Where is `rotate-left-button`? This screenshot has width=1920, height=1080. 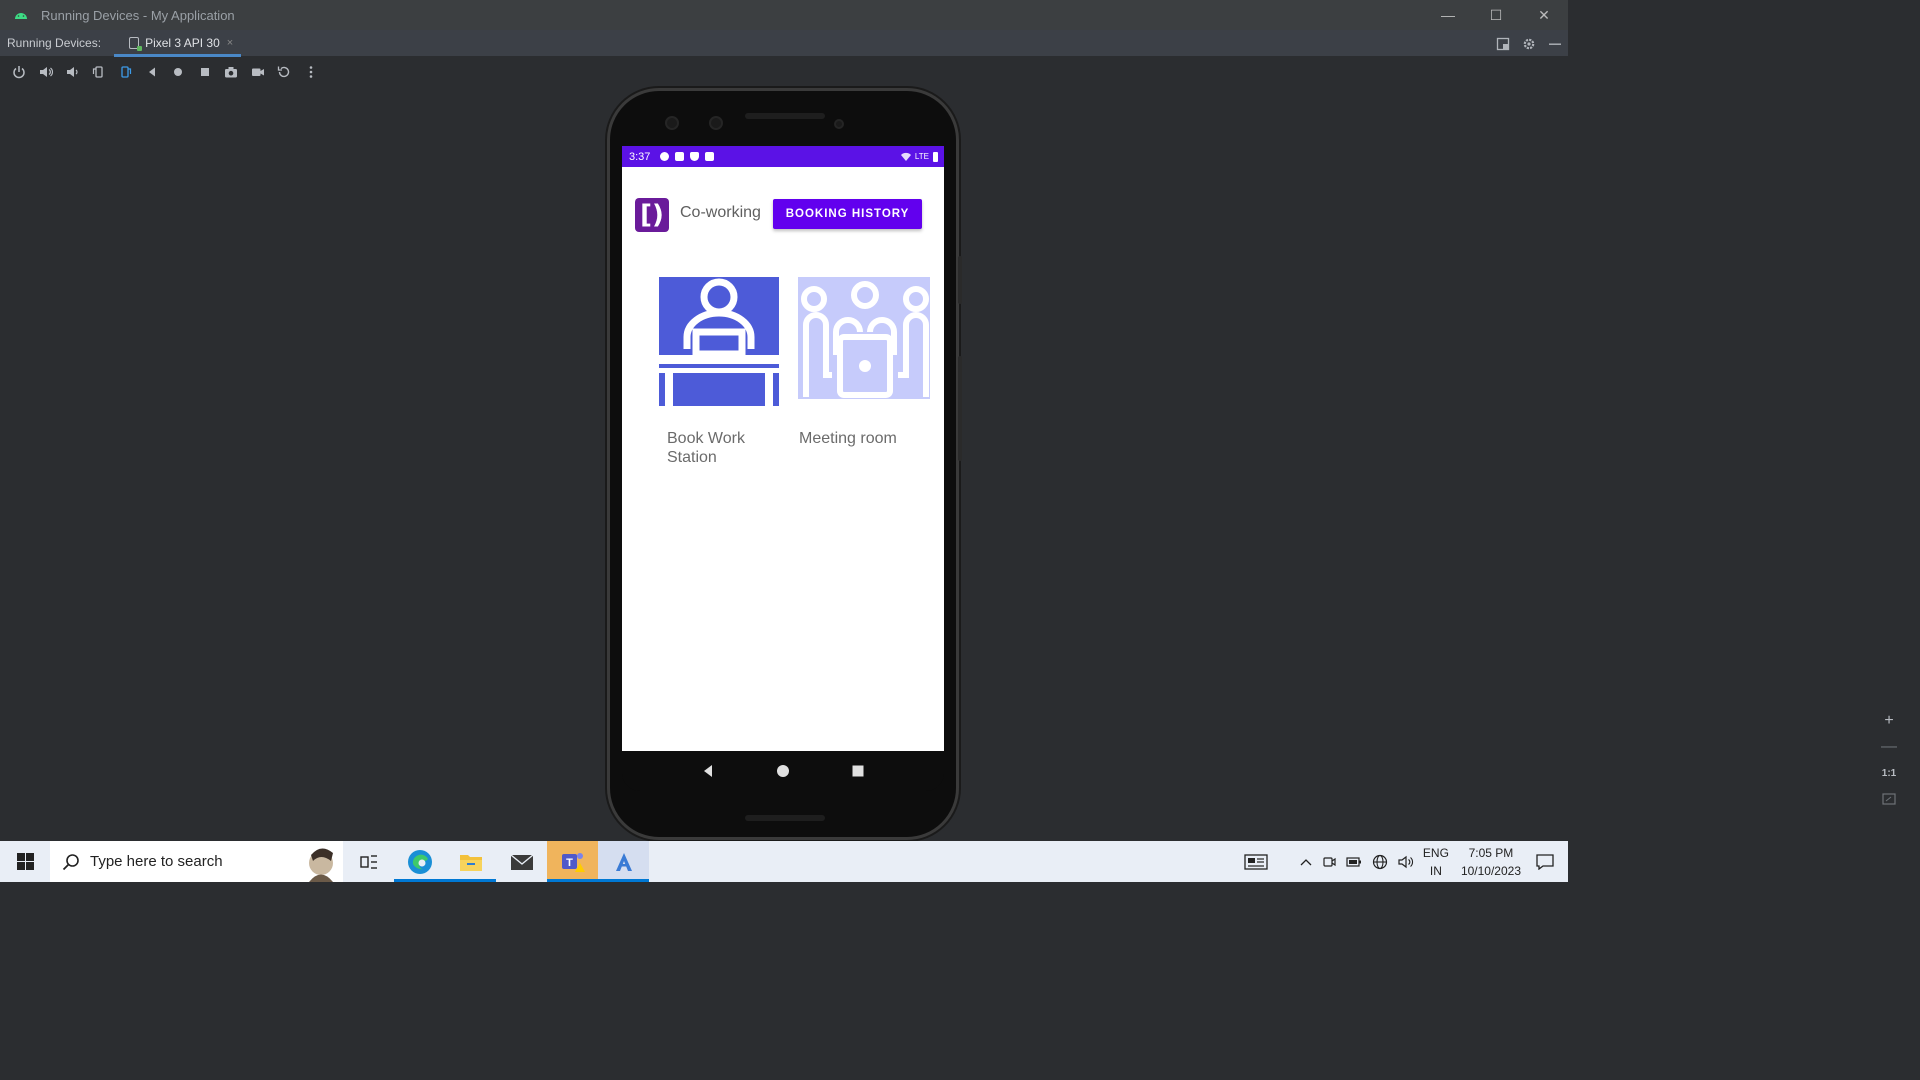 rotate-left-button is located at coordinates (99, 72).